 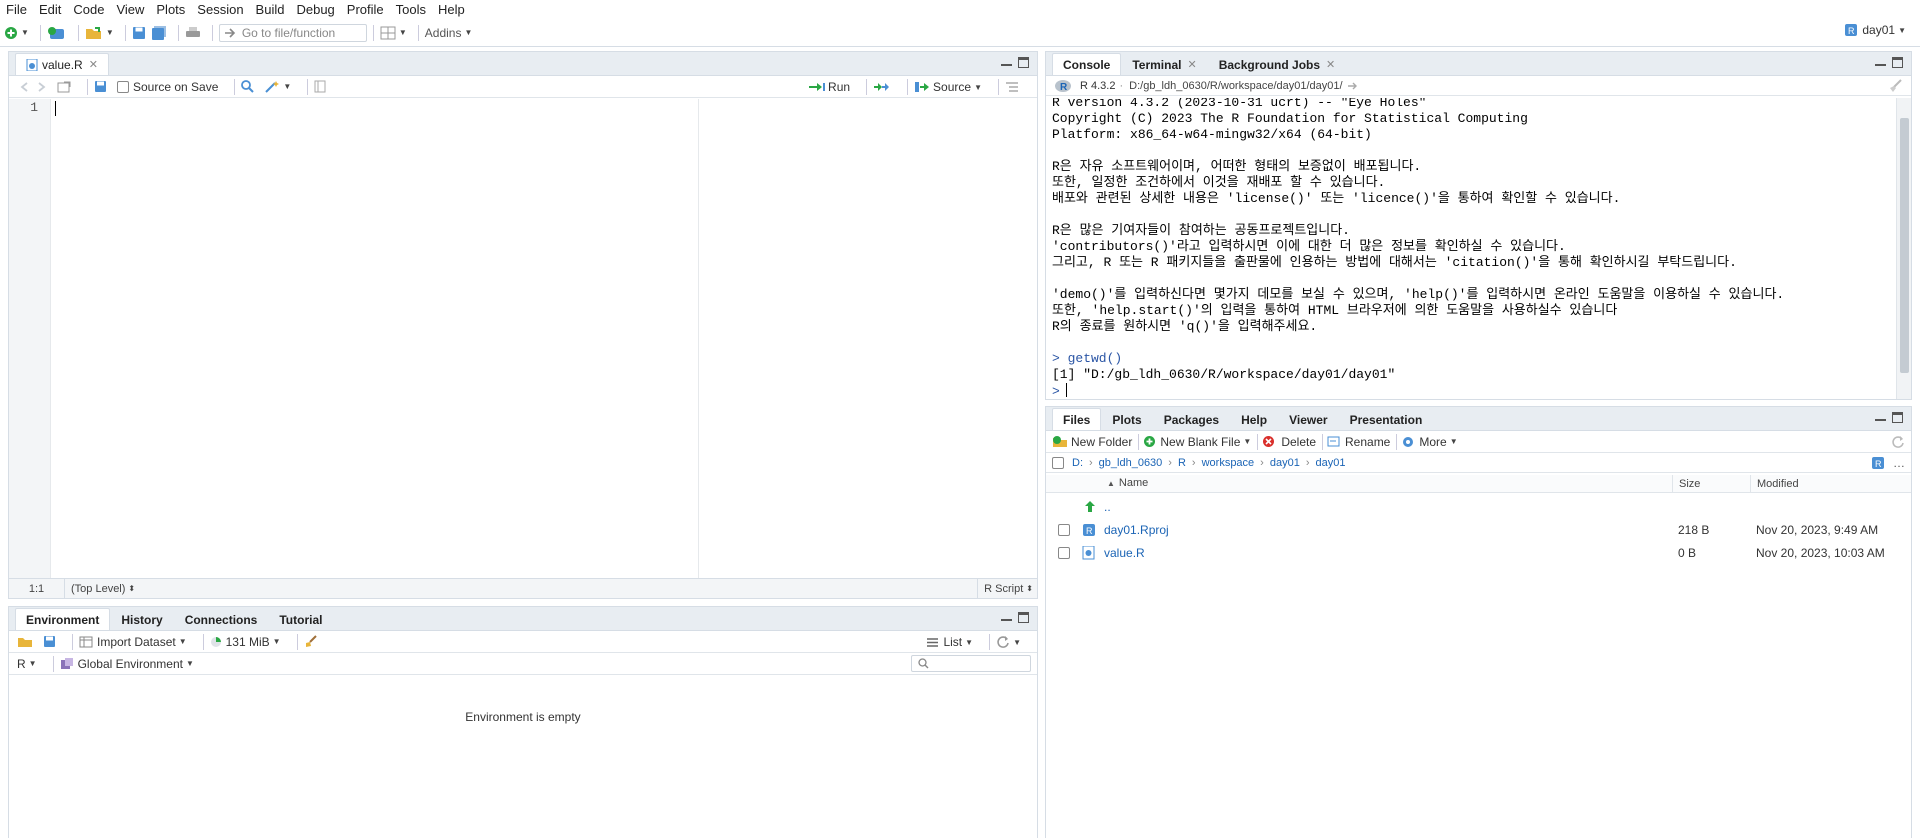 What do you see at coordinates (88, 9) in the screenshot?
I see `menu-code: Code` at bounding box center [88, 9].